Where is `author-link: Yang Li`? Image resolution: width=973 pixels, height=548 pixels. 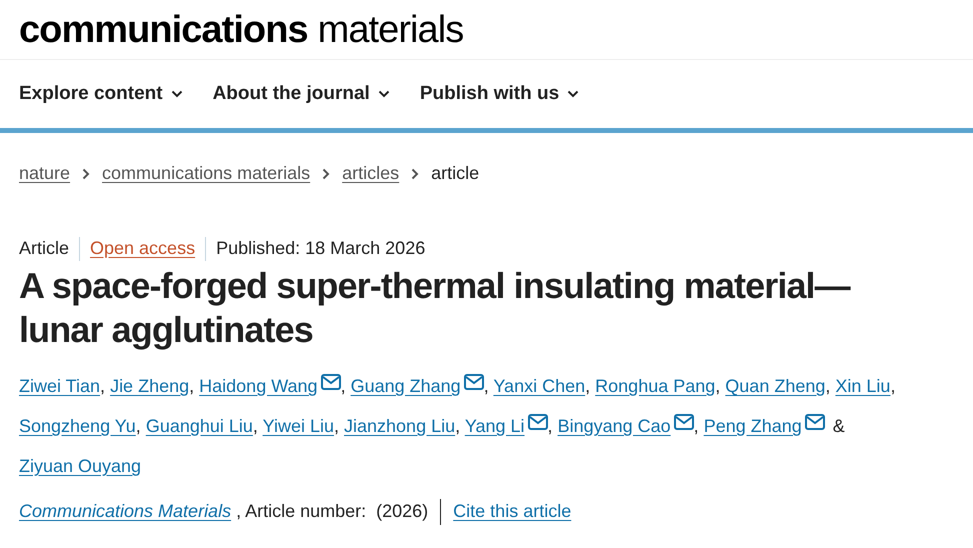
author-link: Yang Li is located at coordinates (494, 426).